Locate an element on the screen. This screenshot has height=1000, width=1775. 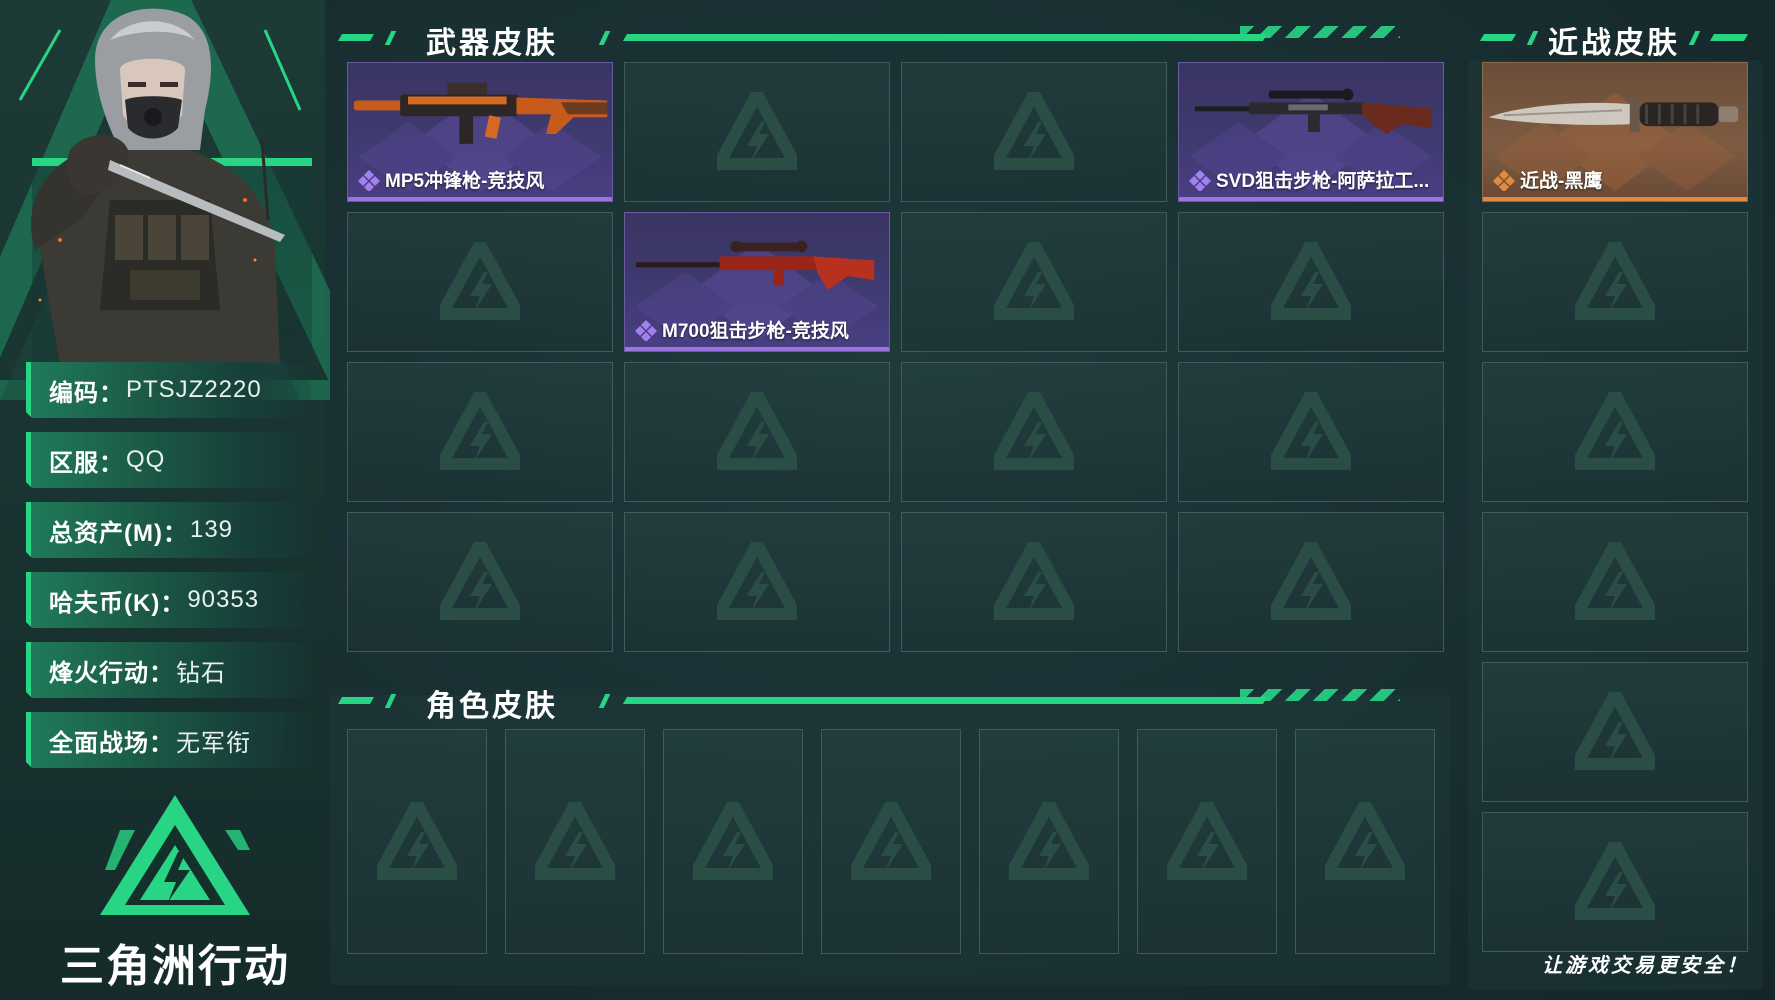
info-row-total-assets: 总资产(M)： 139 is located at coordinates (168, 530).